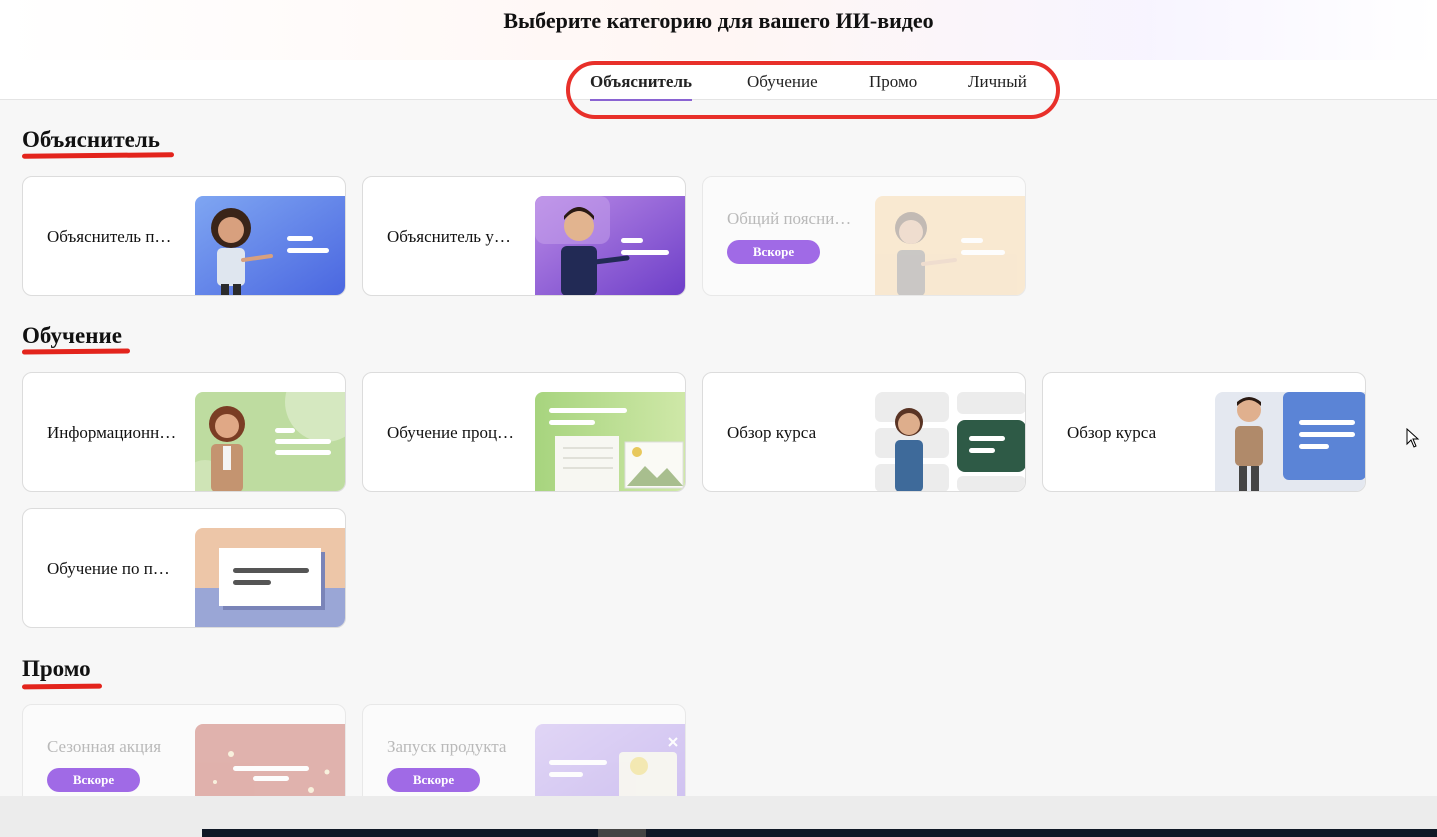 The height and width of the screenshot is (837, 1437). Describe the element at coordinates (72, 335) in the screenshot. I see `section-title-training: Обучение` at that location.